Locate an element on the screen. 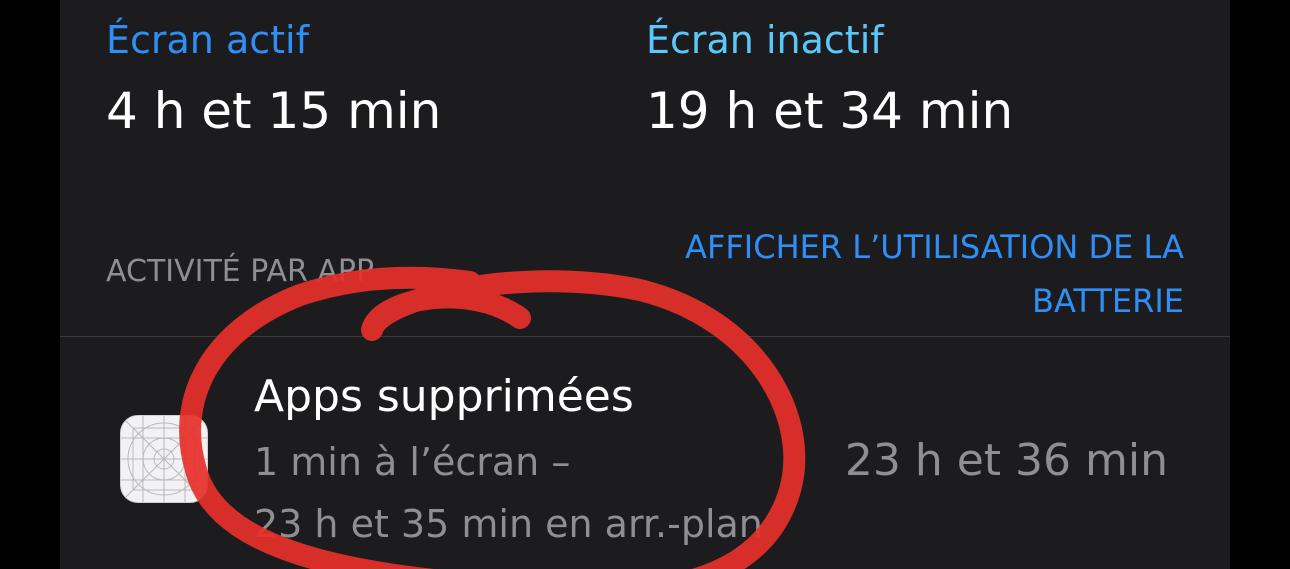 The width and height of the screenshot is (1290, 569). activity-by-app-header: ACTIVITÉ PAR APP is located at coordinates (240, 271).